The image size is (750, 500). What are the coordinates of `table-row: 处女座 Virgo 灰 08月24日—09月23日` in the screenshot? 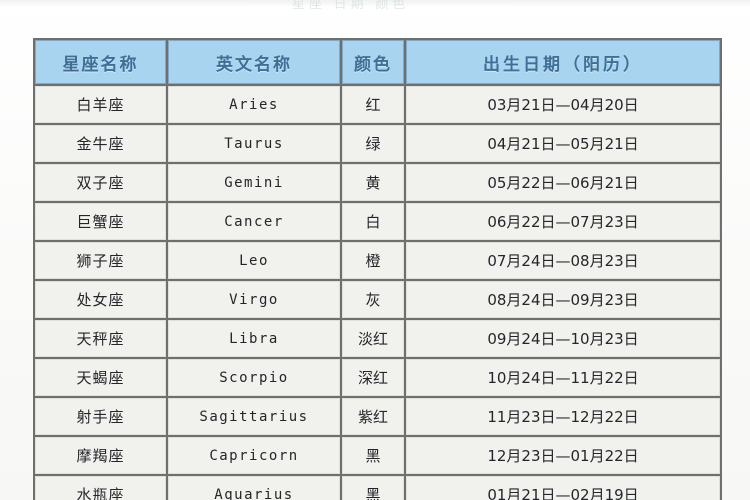 It's located at (377, 299).